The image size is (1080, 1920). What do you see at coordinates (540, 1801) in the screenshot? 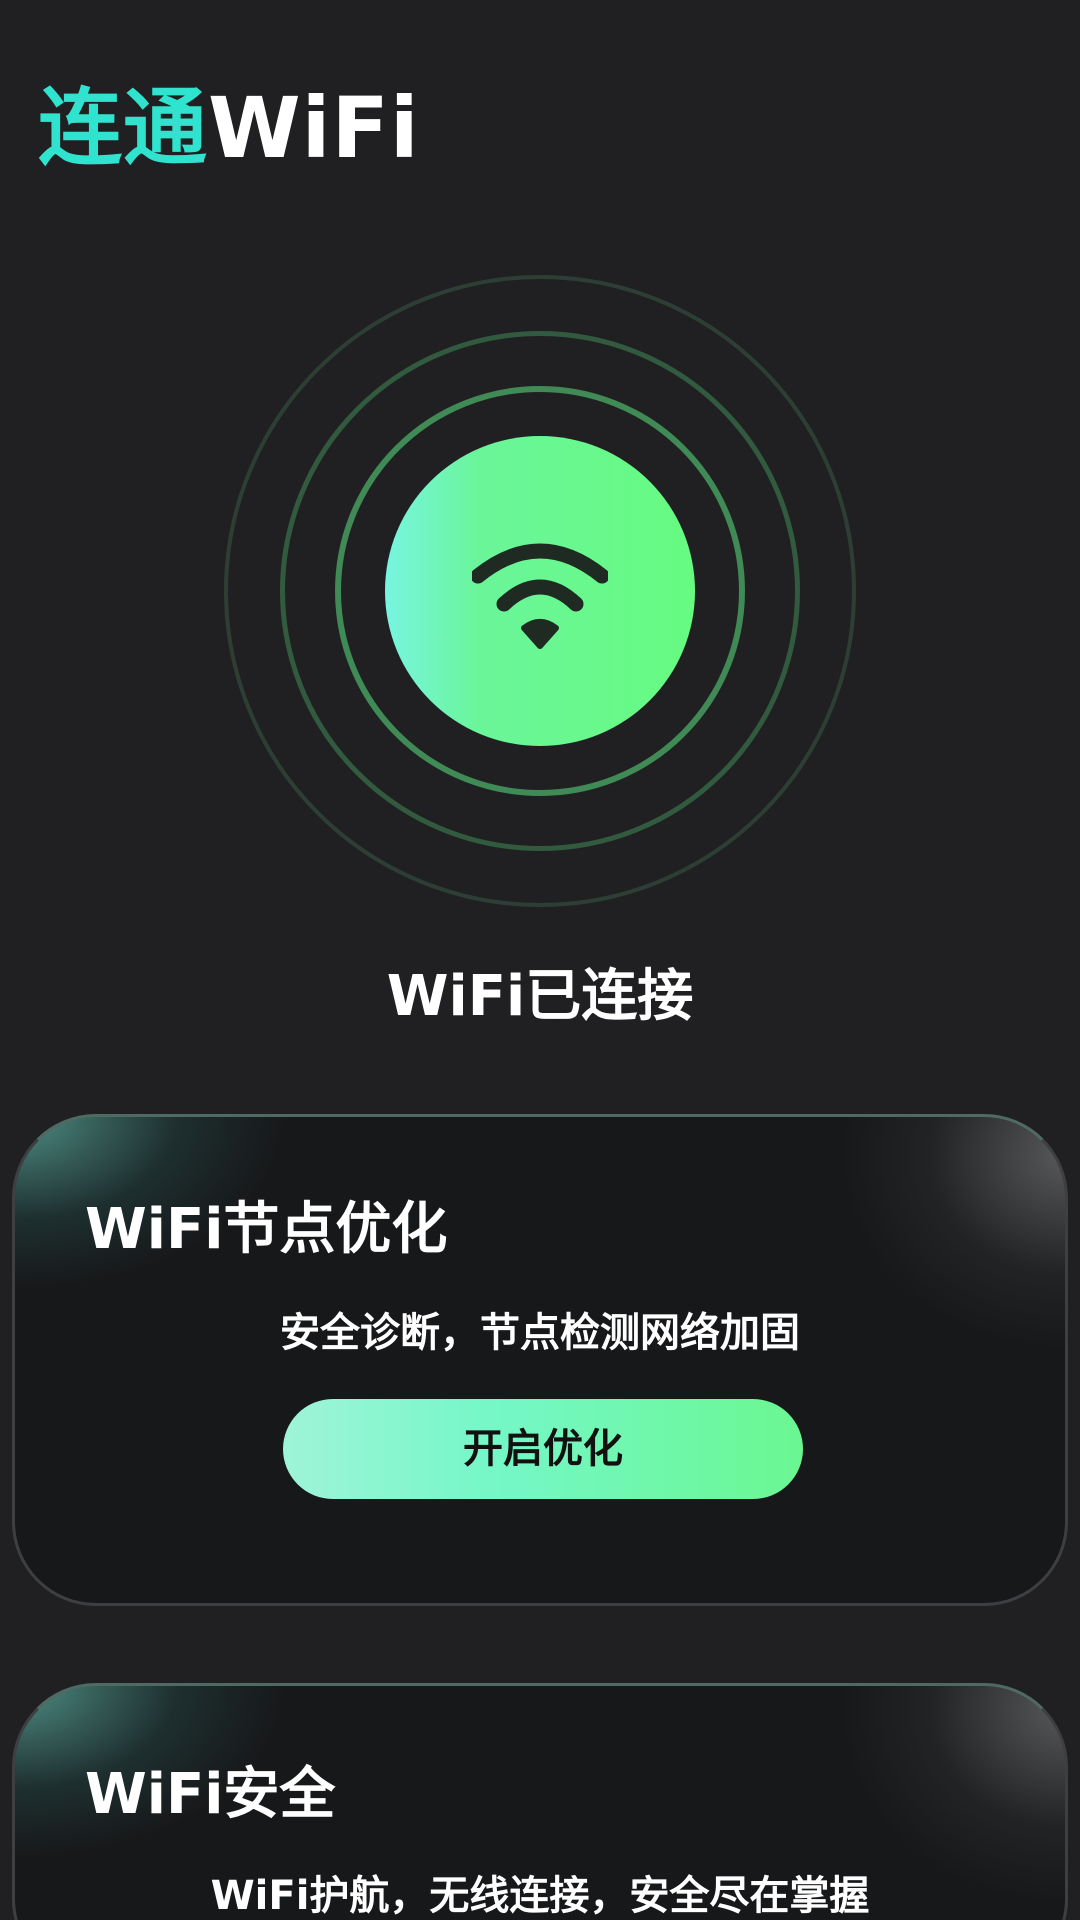
I see `wifi-security-card: WiFi安全 WiFi护航，无线连接，安全尽在掌握` at bounding box center [540, 1801].